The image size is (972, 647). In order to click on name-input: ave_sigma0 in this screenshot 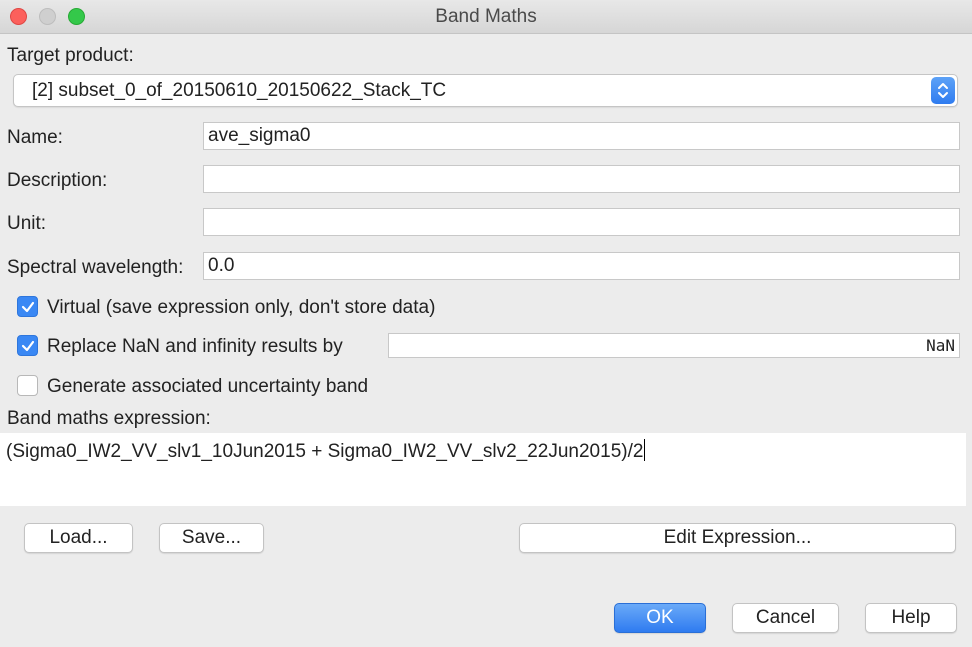, I will do `click(581, 136)`.